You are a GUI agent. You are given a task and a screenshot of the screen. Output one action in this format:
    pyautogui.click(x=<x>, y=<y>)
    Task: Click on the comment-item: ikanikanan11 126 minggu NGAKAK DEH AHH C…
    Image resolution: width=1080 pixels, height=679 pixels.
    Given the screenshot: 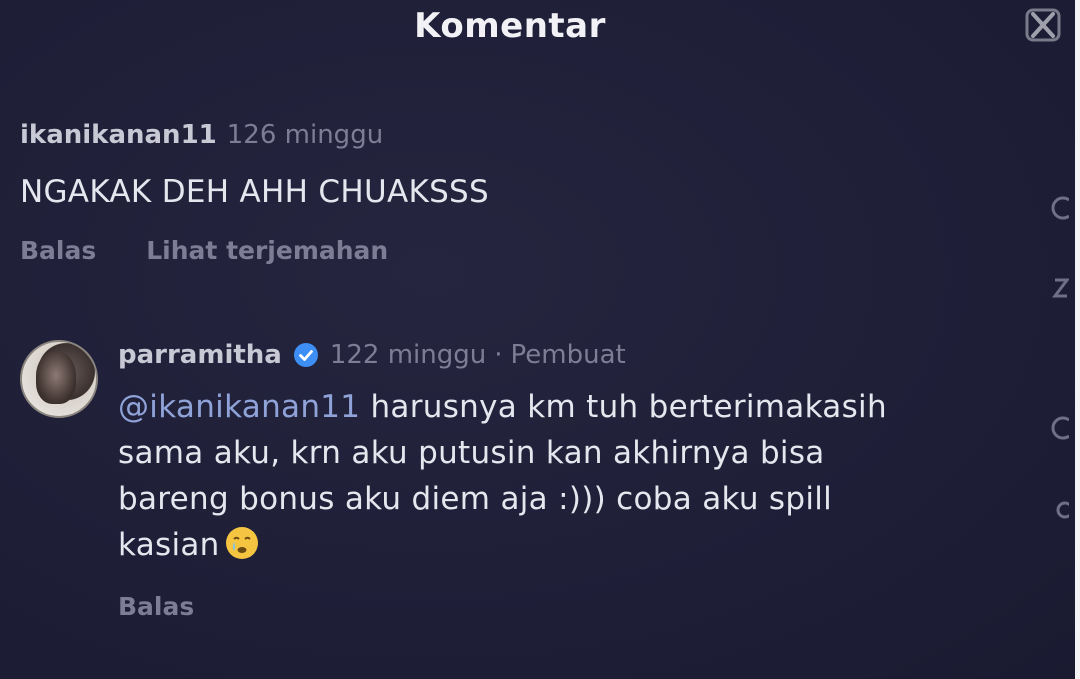 What is the action you would take?
    pyautogui.click(x=254, y=192)
    